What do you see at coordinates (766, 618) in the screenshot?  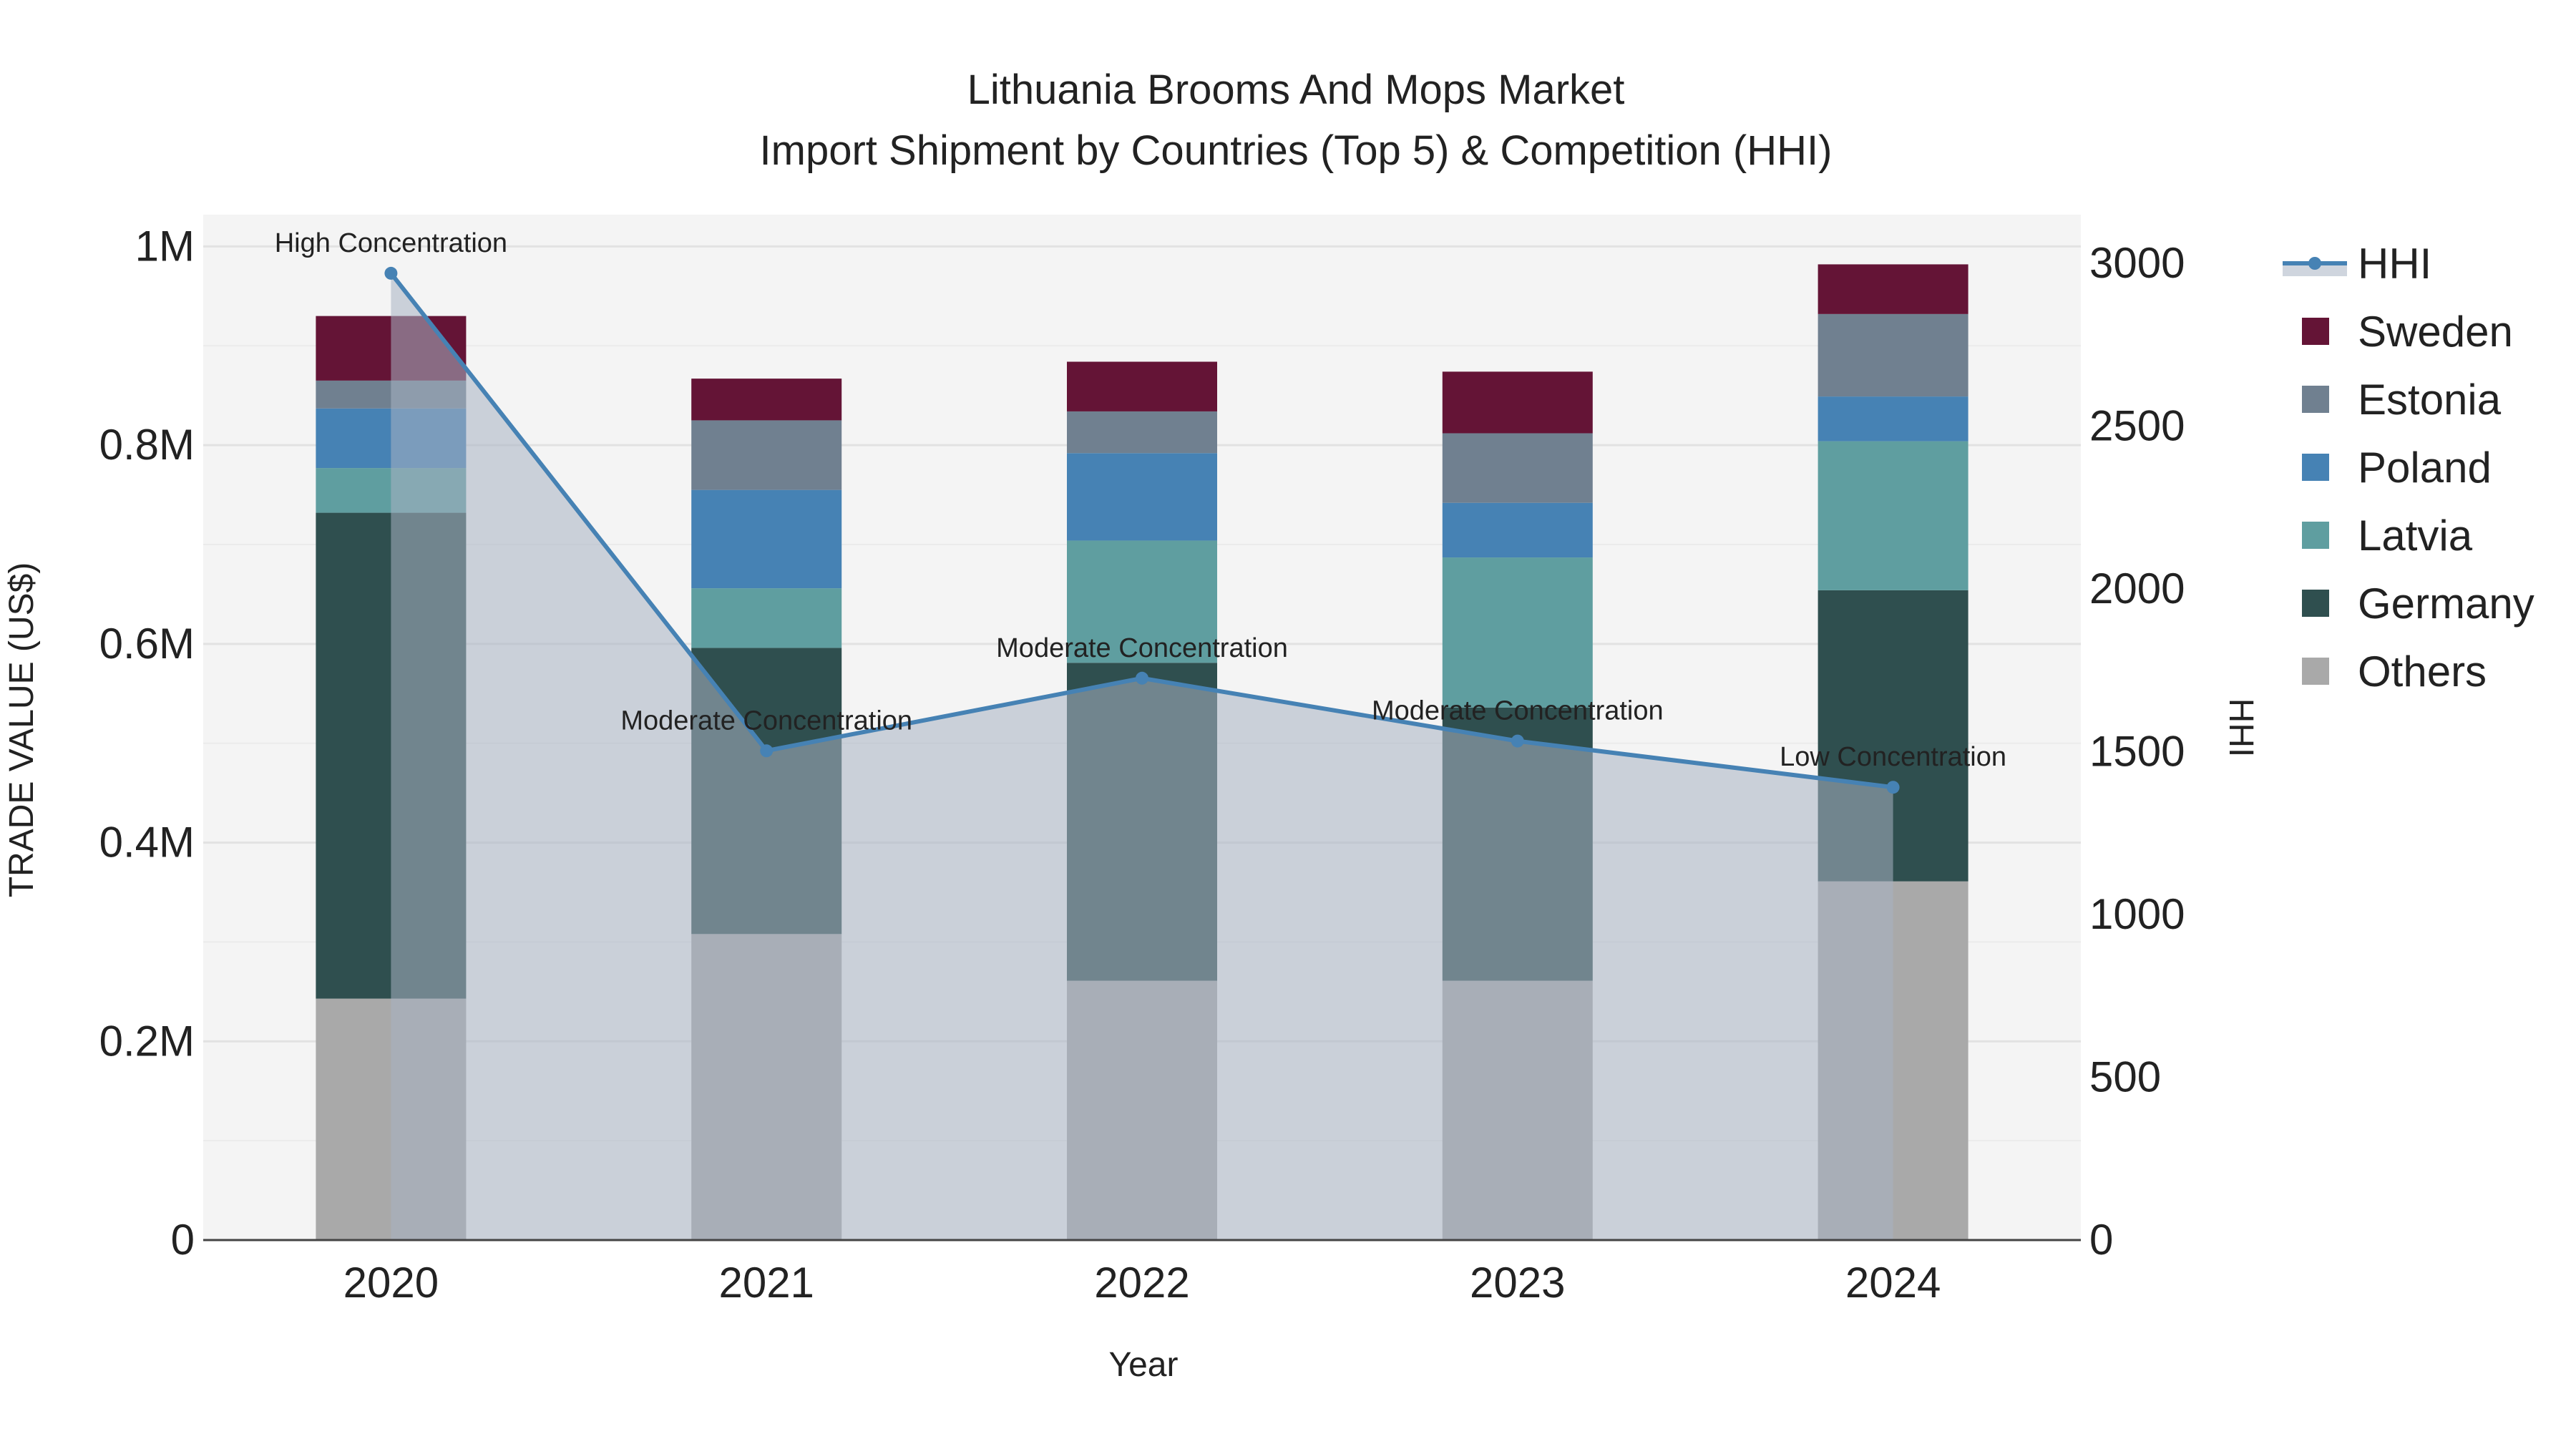 I see `bar-latvia-2021` at bounding box center [766, 618].